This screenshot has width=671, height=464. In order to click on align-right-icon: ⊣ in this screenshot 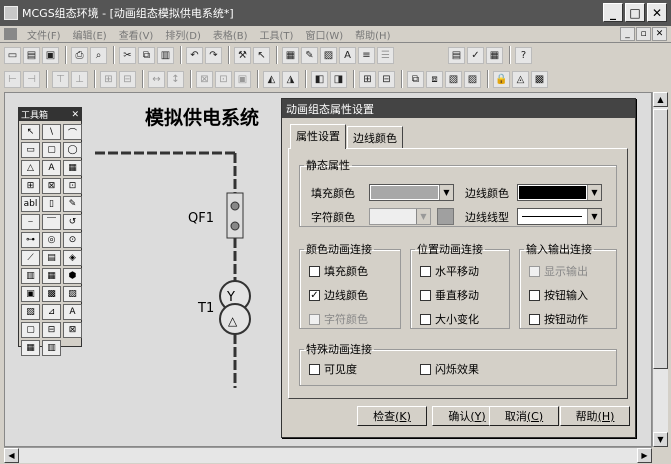, I will do `click(31, 79)`.